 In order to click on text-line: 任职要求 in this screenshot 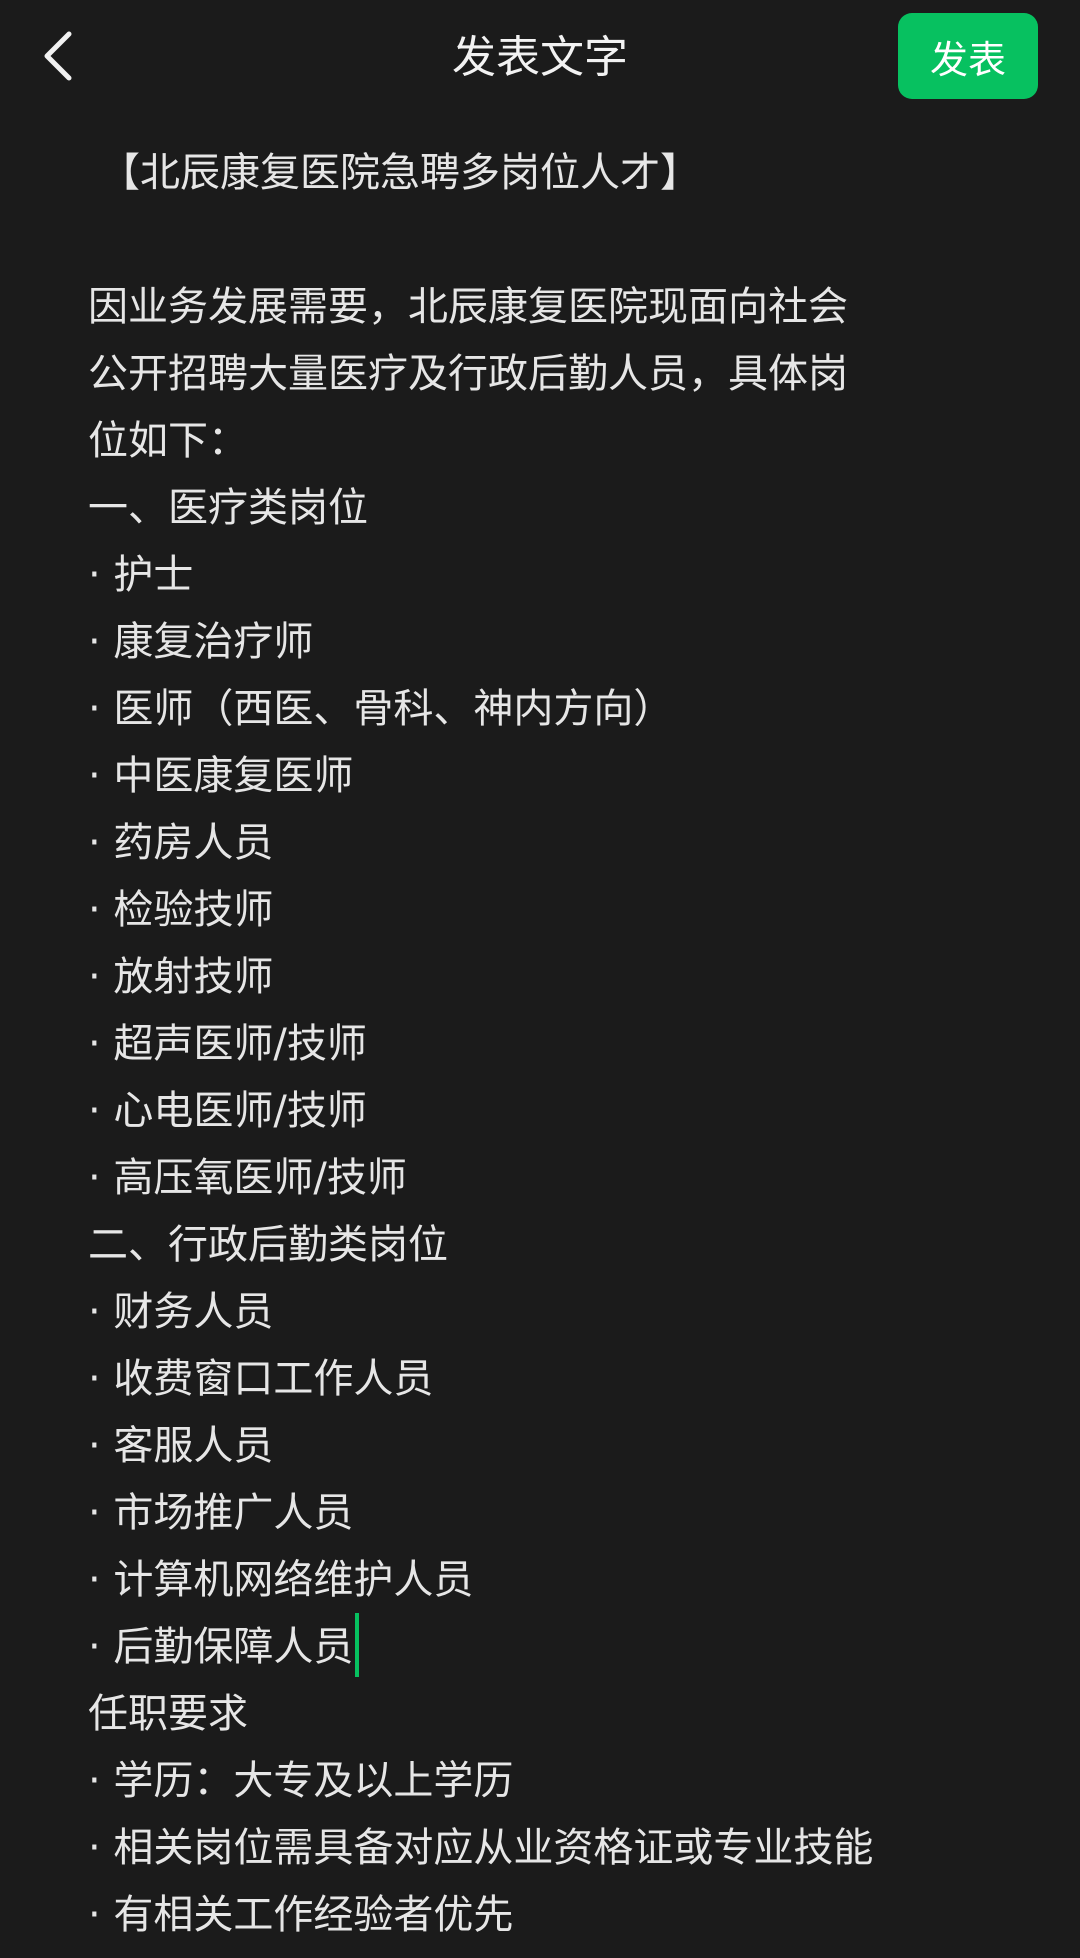, I will do `click(168, 1714)`.